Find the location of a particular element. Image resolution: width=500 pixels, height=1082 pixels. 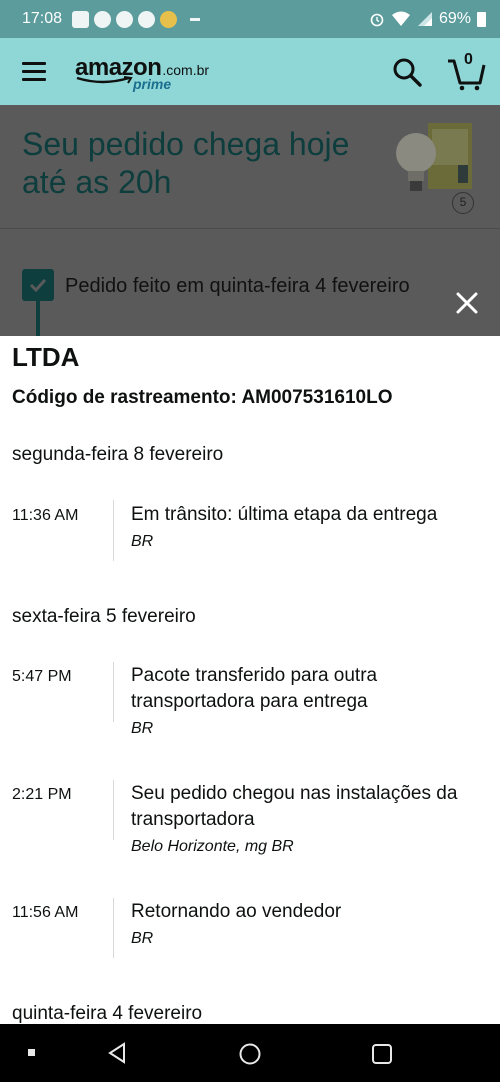

event-time: 11:56 AM is located at coordinates (45, 912).